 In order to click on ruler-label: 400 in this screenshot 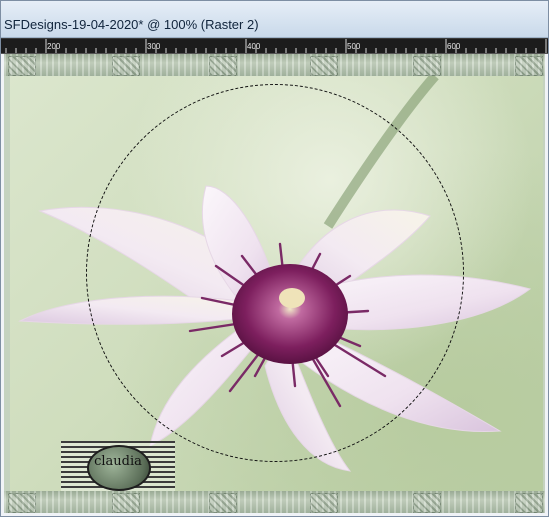, I will do `click(254, 46)`.